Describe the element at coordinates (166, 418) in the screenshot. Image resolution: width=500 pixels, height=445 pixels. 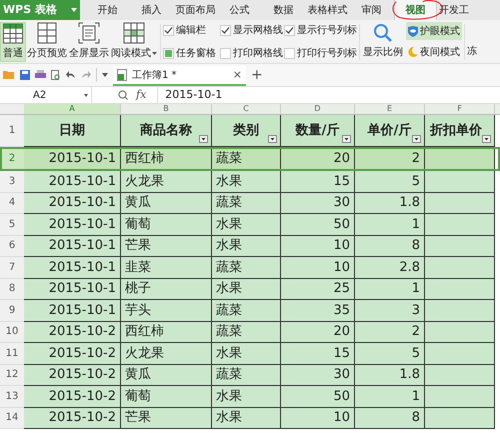
I see `table-cell: 芒果` at that location.